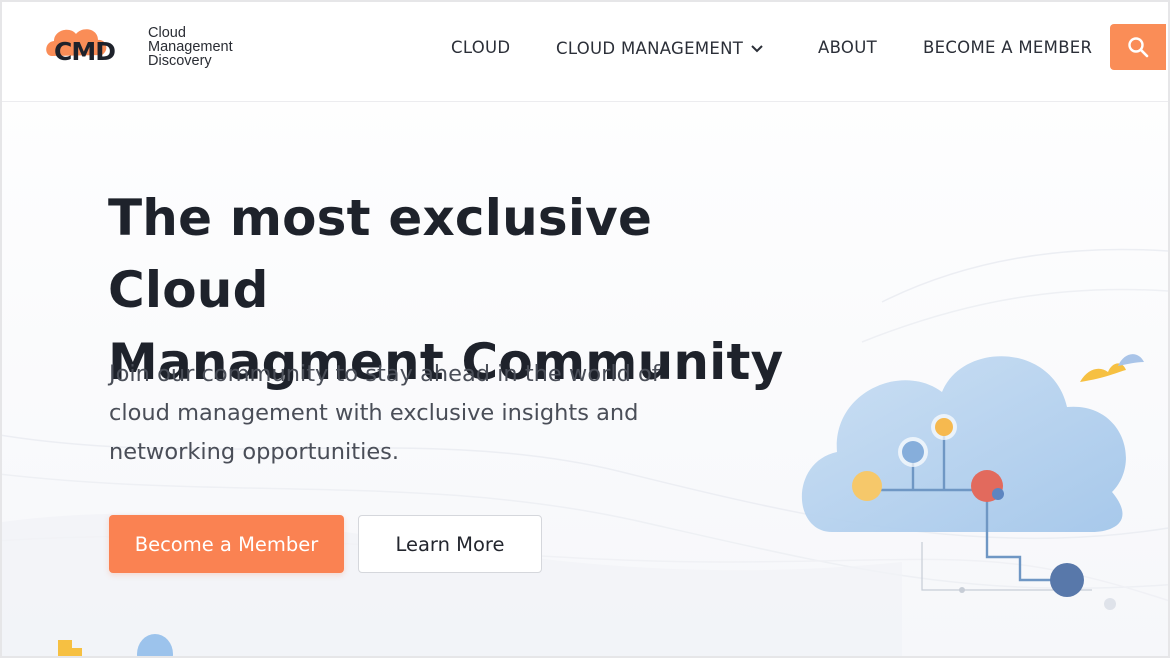 The height and width of the screenshot is (658, 1170). Describe the element at coordinates (254, 452) in the screenshot. I see `hero-subtitle-line-3: networking opportunities.` at that location.